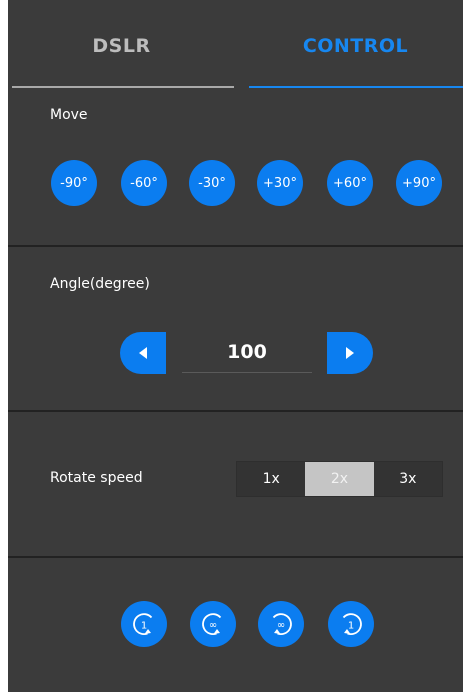 This screenshot has height=692, width=463. I want to click on angle-increase-button, so click(350, 353).